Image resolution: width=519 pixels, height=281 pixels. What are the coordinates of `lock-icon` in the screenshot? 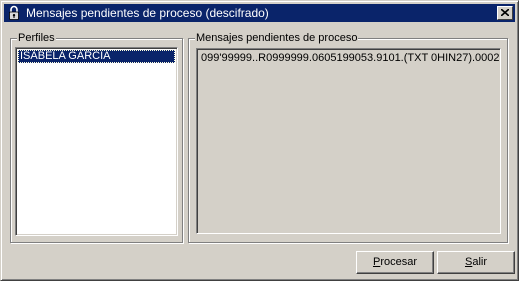 It's located at (14, 12).